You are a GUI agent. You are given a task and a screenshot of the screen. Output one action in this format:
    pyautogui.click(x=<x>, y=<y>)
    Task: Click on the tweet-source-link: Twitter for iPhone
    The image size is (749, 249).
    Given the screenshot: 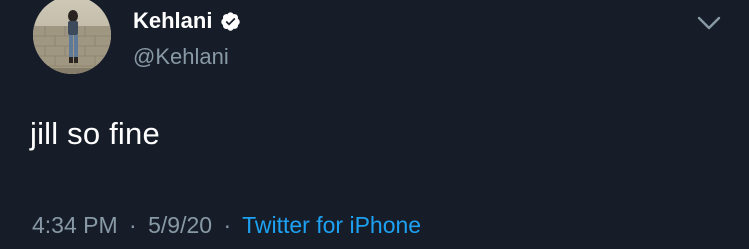 What is the action you would take?
    pyautogui.click(x=331, y=225)
    